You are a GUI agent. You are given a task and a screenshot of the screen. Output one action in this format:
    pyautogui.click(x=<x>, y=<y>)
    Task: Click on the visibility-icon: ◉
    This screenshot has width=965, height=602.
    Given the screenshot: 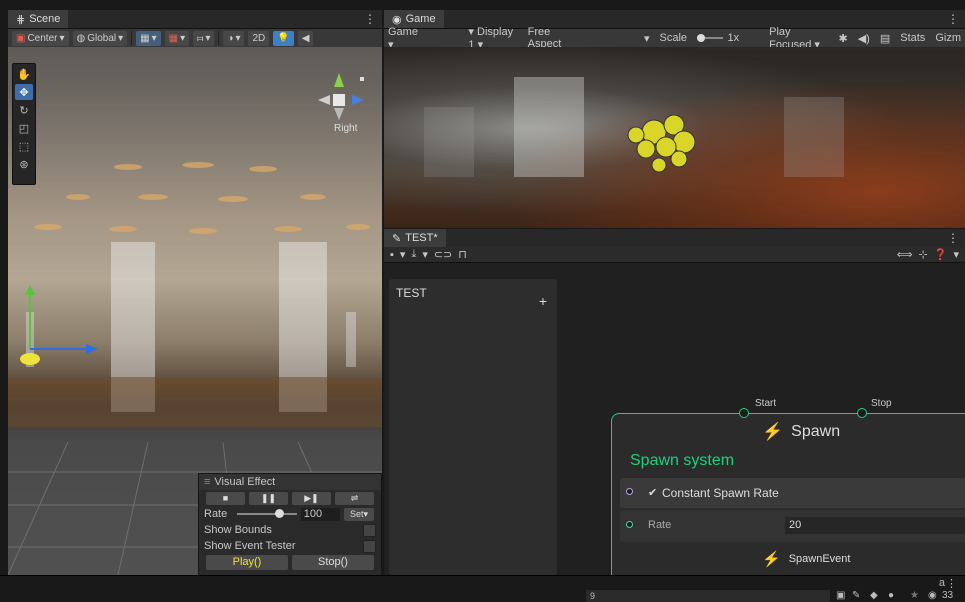 What is the action you would take?
    pyautogui.click(x=932, y=595)
    